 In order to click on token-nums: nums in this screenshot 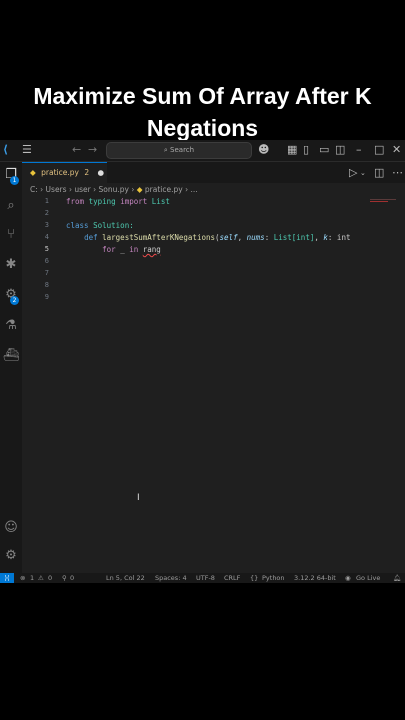, I will do `click(255, 237)`.